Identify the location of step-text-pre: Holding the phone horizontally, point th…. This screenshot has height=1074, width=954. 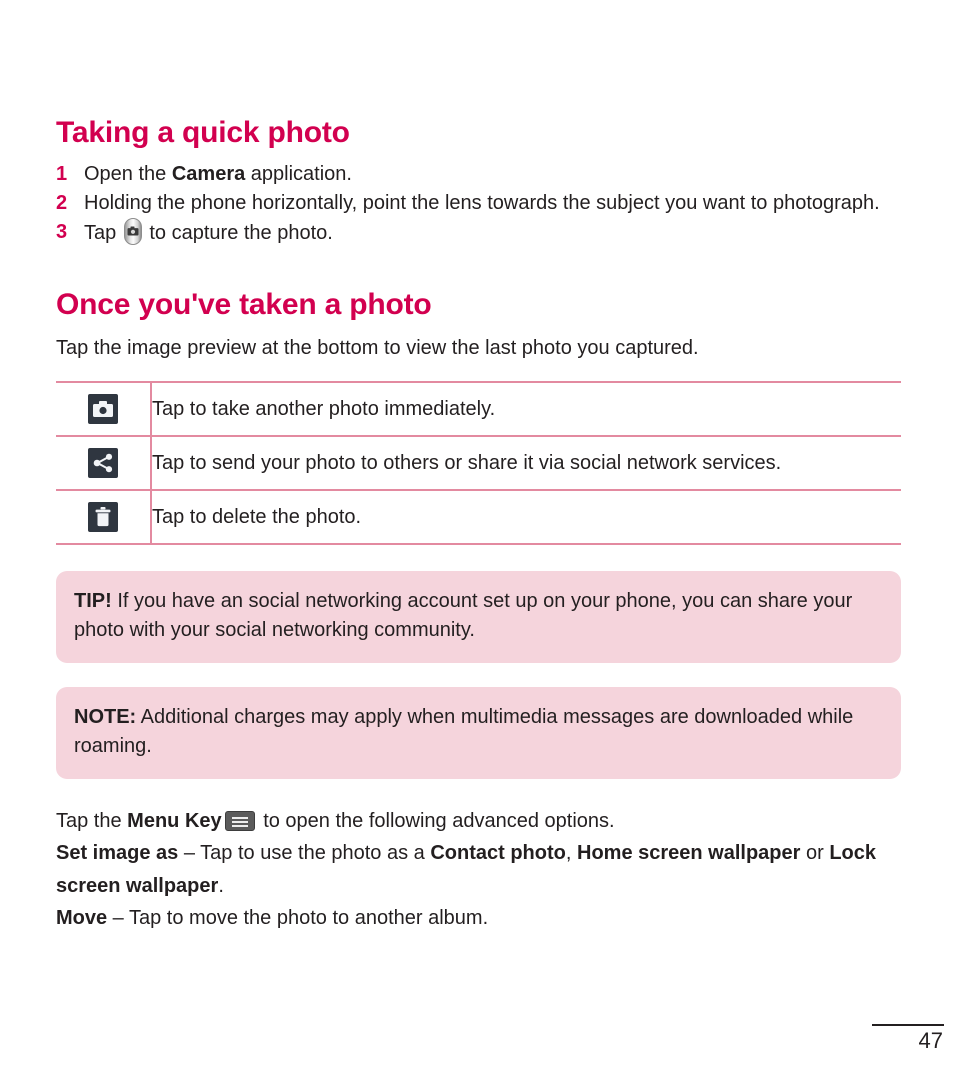
(482, 202).